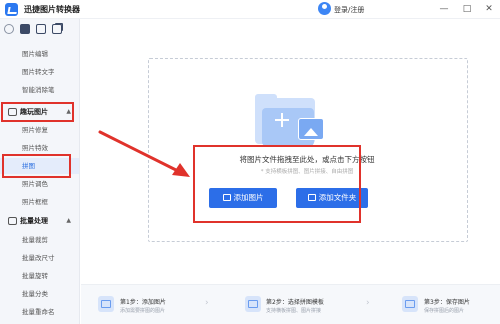  What do you see at coordinates (294, 311) in the screenshot?
I see `step2-desc: 支持横板拼图、图片拼接` at bounding box center [294, 311].